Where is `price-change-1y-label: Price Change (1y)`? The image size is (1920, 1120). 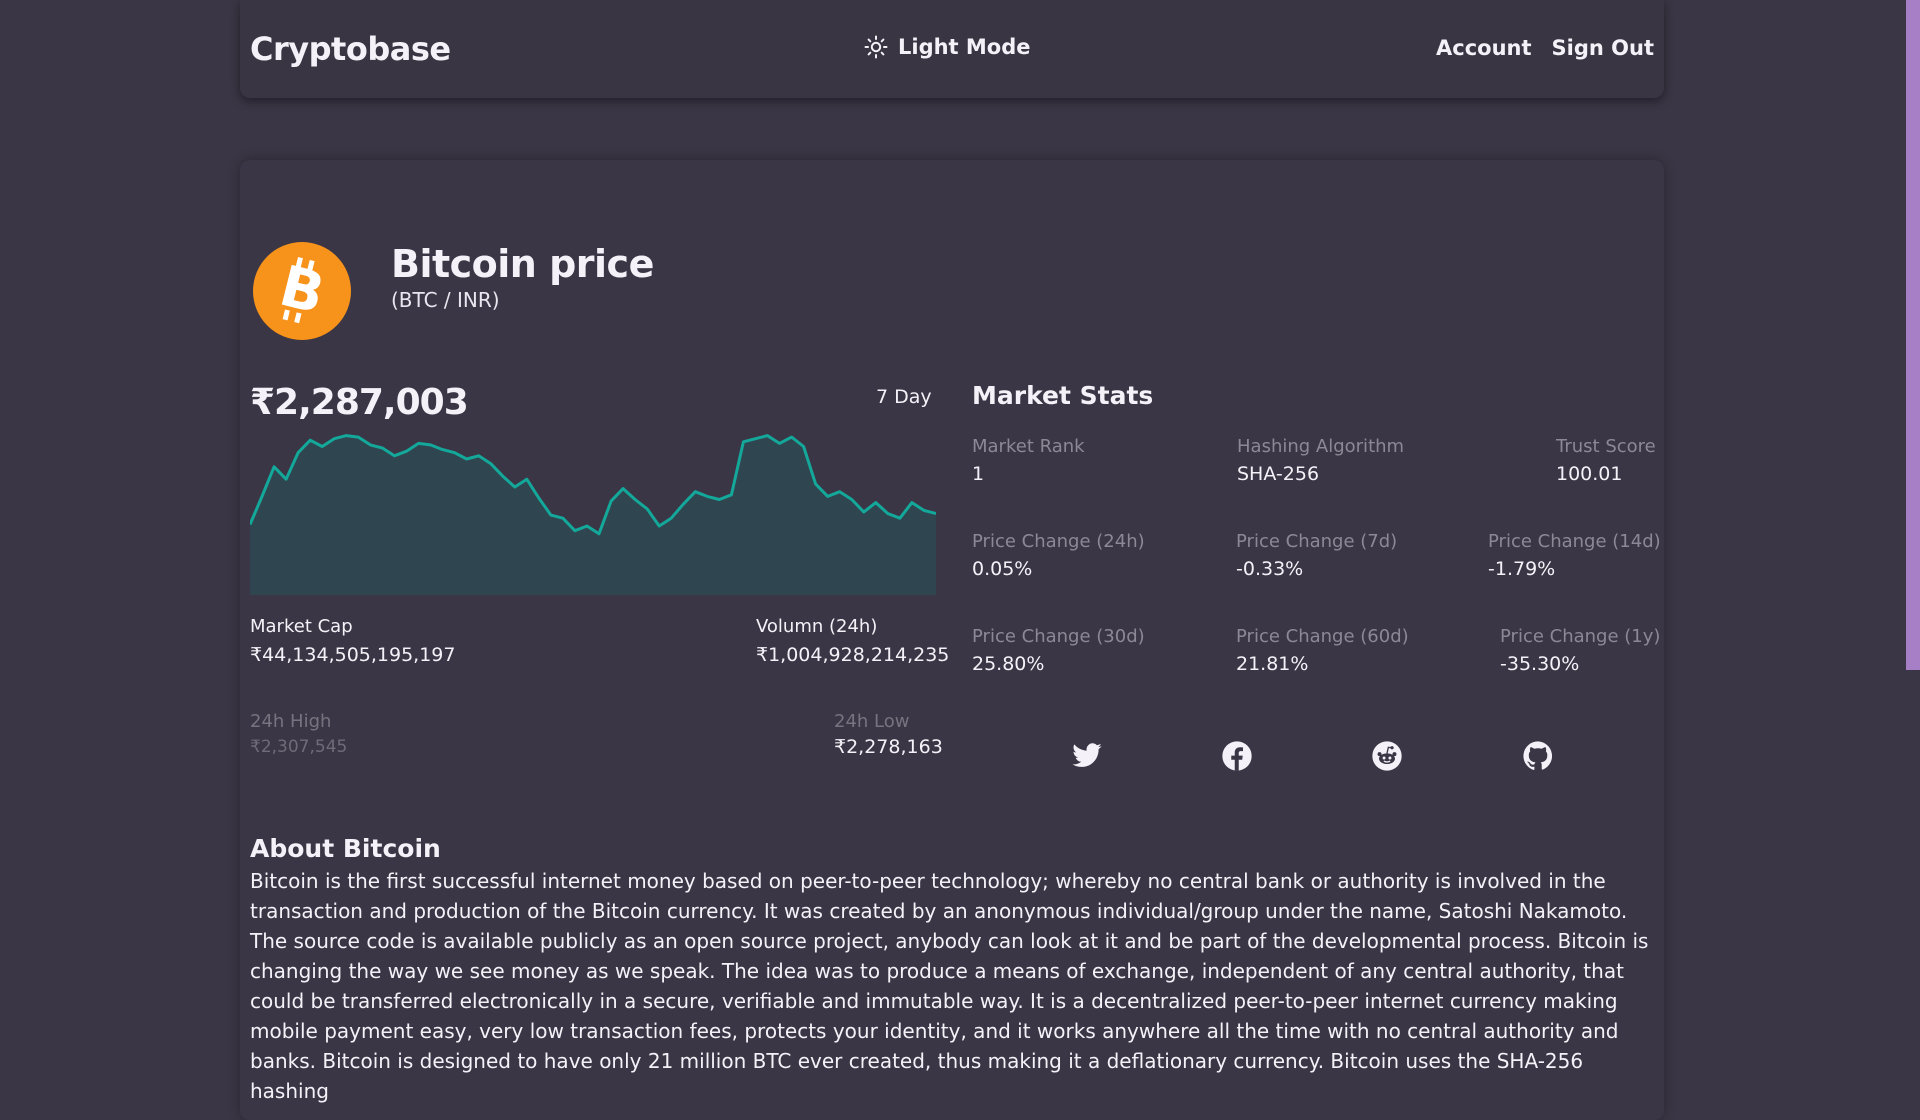
price-change-1y-label: Price Change (1y) is located at coordinates (1580, 636).